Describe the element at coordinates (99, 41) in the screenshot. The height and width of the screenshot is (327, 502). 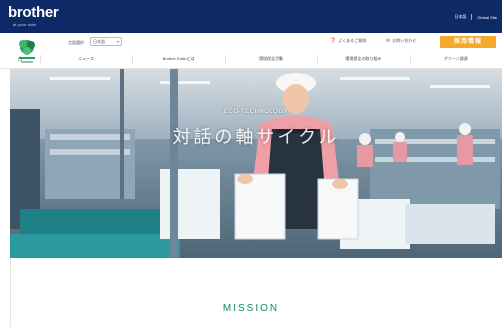
I see `language-select-value: 日本語` at that location.